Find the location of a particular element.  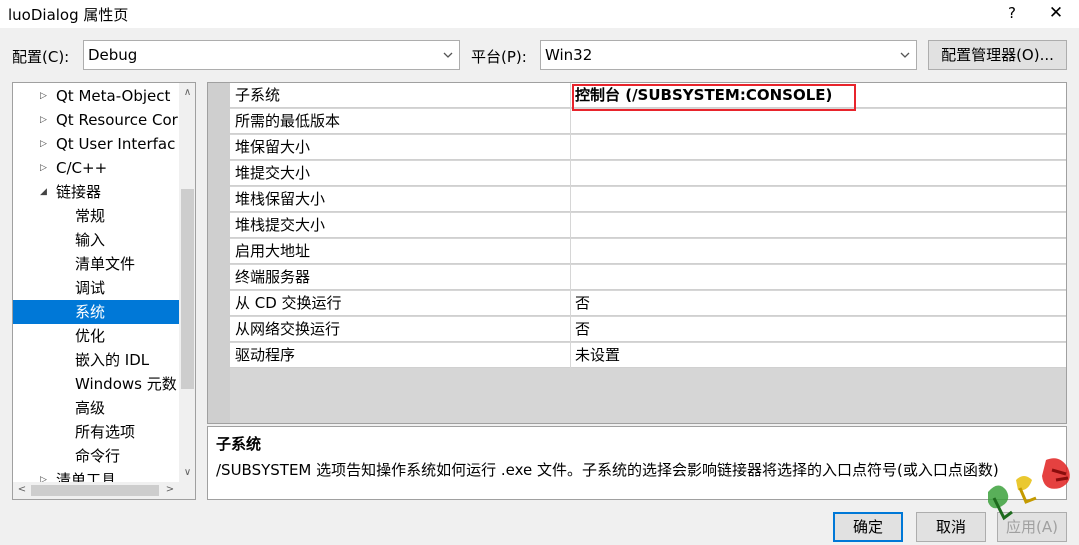

tree-item-label: Windows 元数 is located at coordinates (126, 384).